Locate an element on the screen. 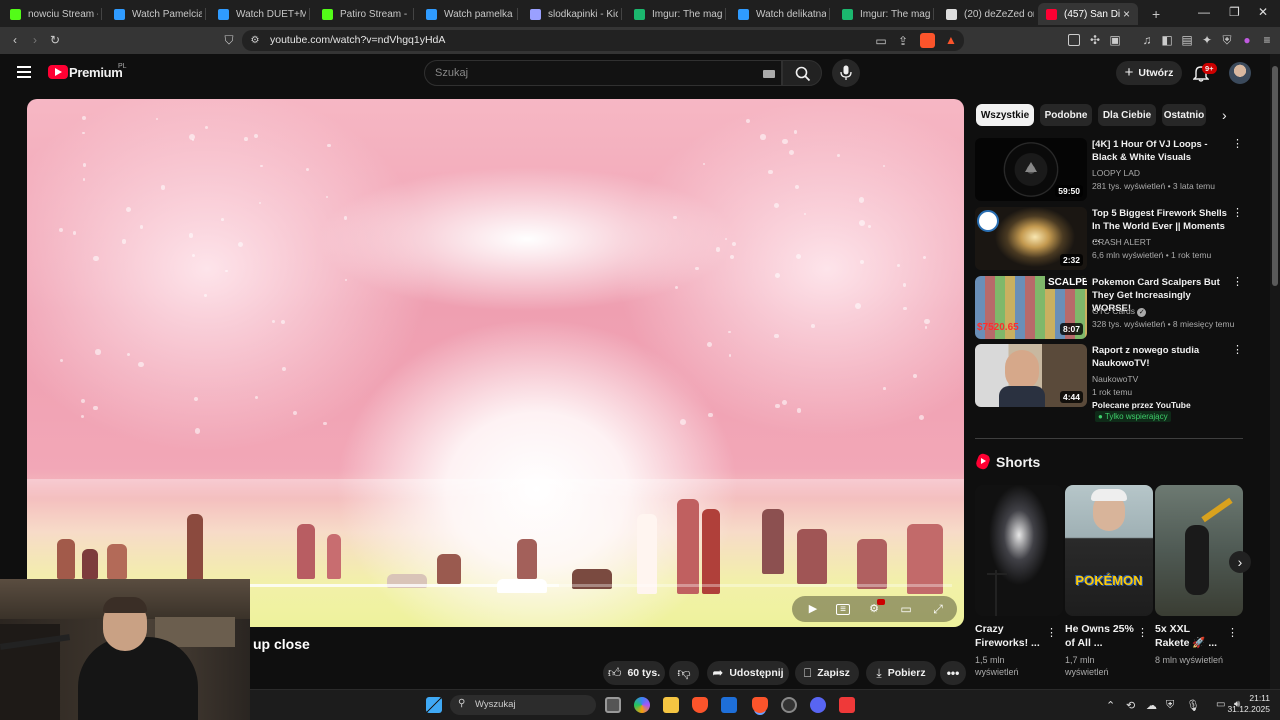 Image resolution: width=1280 pixels, height=720 pixels. browser-tab: Patiro Stream - Wa is located at coordinates (362, 14).